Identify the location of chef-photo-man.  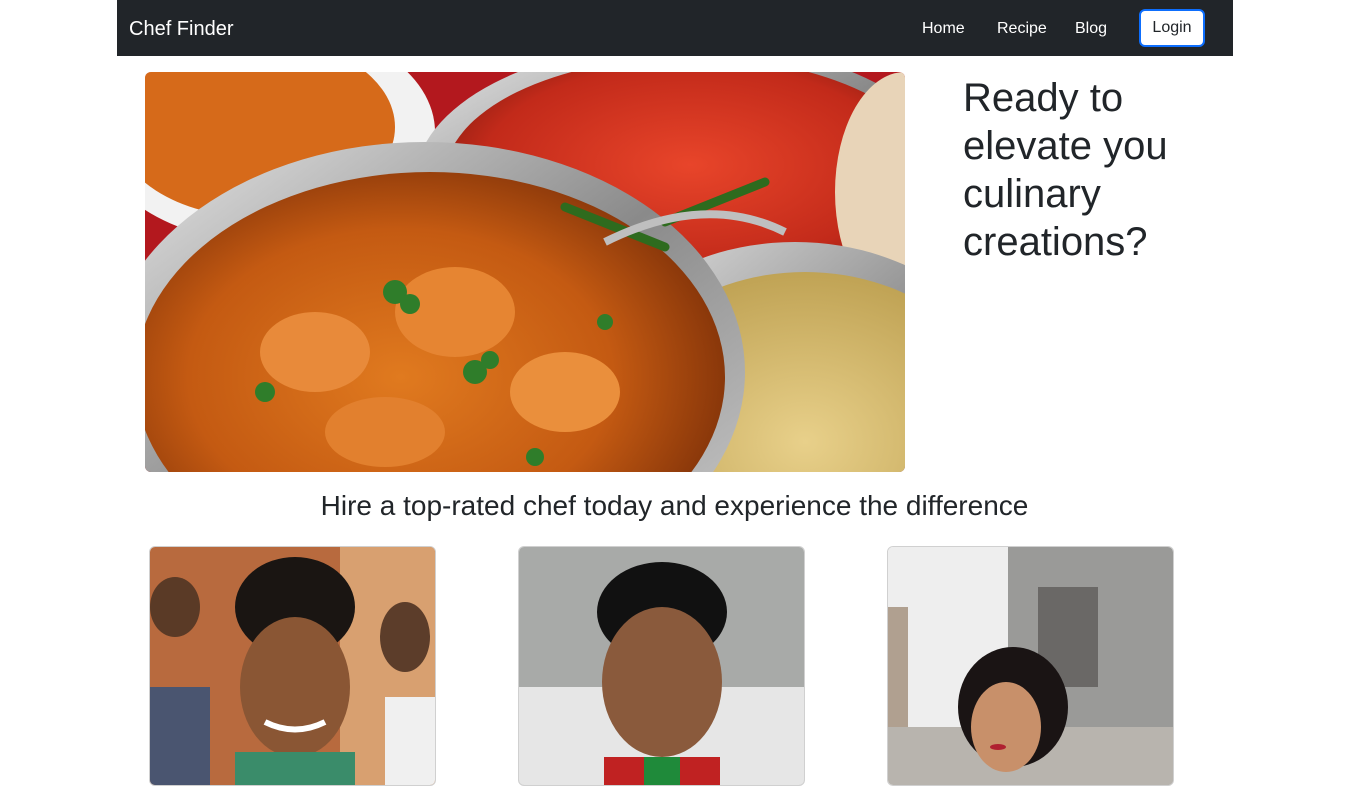
(661, 666).